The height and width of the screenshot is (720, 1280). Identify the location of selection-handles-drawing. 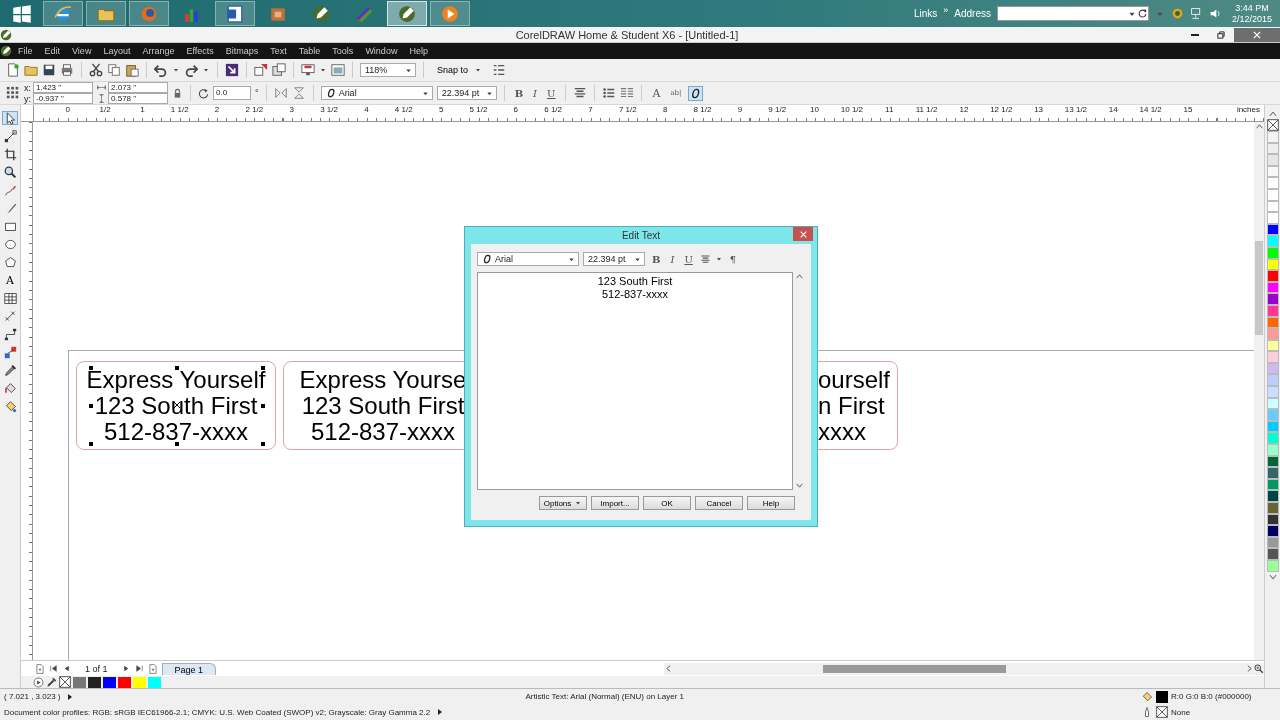
(177, 406).